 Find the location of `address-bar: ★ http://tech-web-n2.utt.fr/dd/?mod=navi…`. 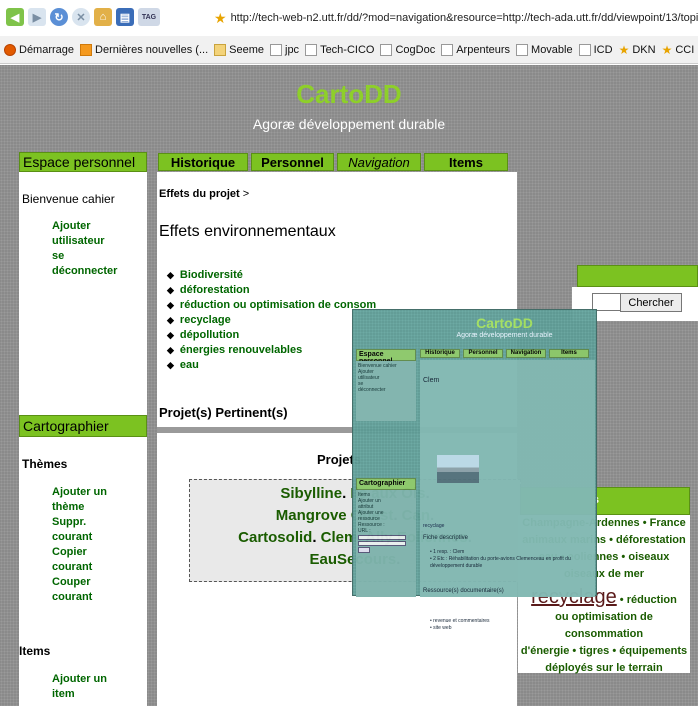

address-bar: ★ http://tech-web-n2.utt.fr/dd/?mod=navi… is located at coordinates (456, 18).